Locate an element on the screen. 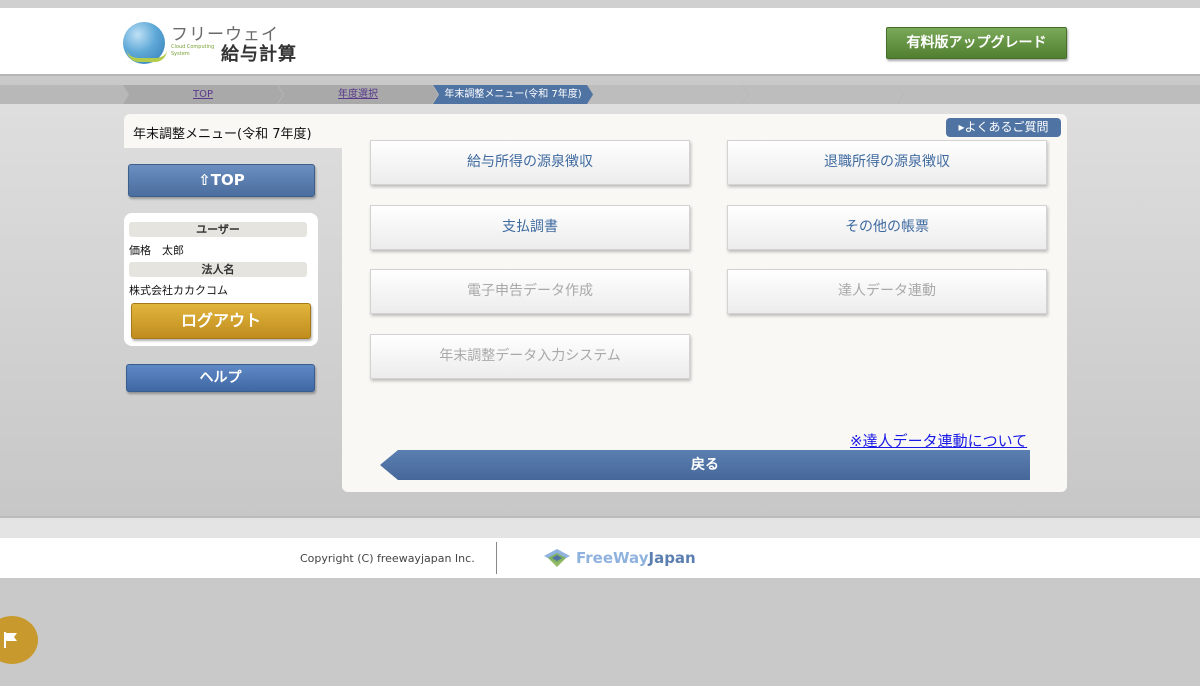 The height and width of the screenshot is (686, 1200). top-button: ⇧TOP is located at coordinates (221, 180).